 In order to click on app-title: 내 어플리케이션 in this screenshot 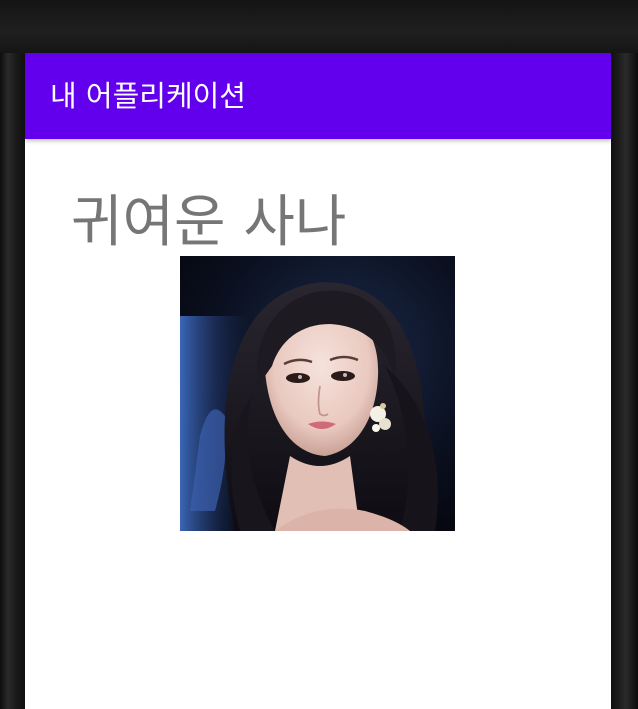, I will do `click(148, 96)`.